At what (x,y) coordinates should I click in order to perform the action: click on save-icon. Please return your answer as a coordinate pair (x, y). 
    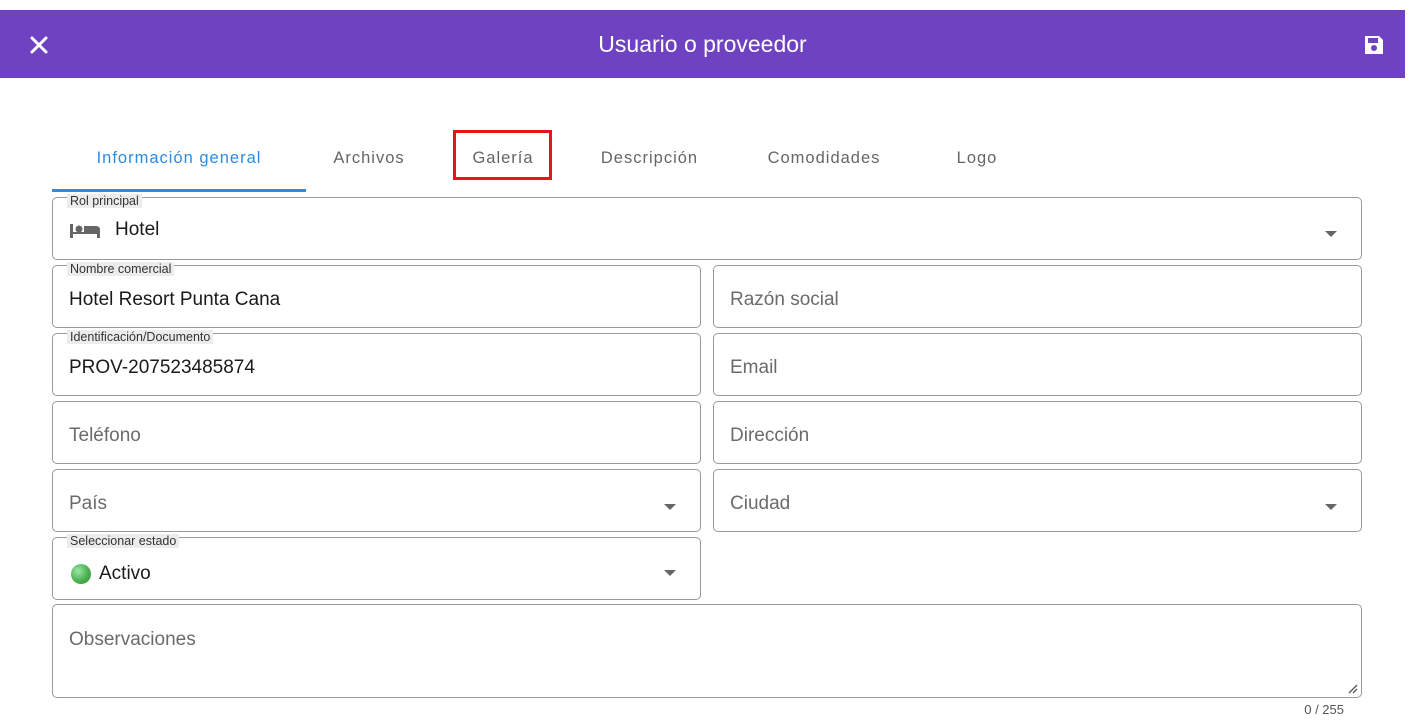
    Looking at the image, I should click on (1374, 45).